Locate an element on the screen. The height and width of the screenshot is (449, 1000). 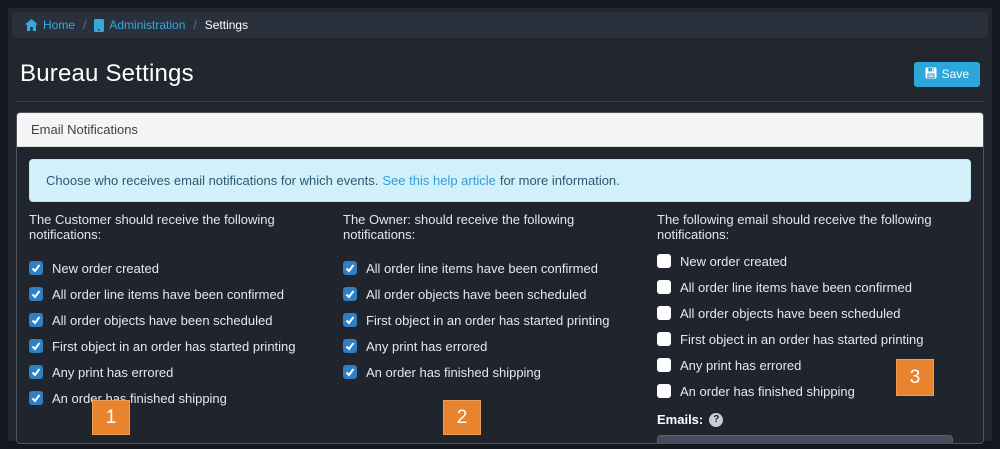
breadcrumb: Home / Administration / Settings is located at coordinates (500, 25).